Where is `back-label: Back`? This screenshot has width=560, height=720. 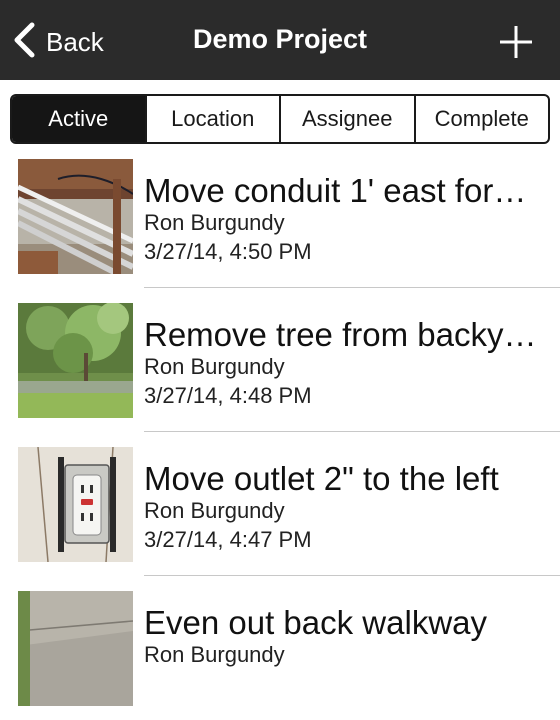 back-label: Back is located at coordinates (75, 41).